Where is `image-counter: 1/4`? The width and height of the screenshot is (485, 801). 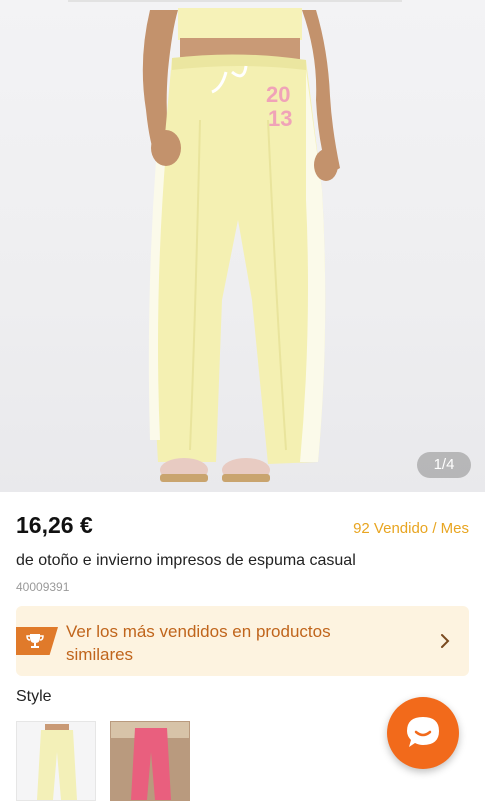
image-counter: 1/4 is located at coordinates (444, 465).